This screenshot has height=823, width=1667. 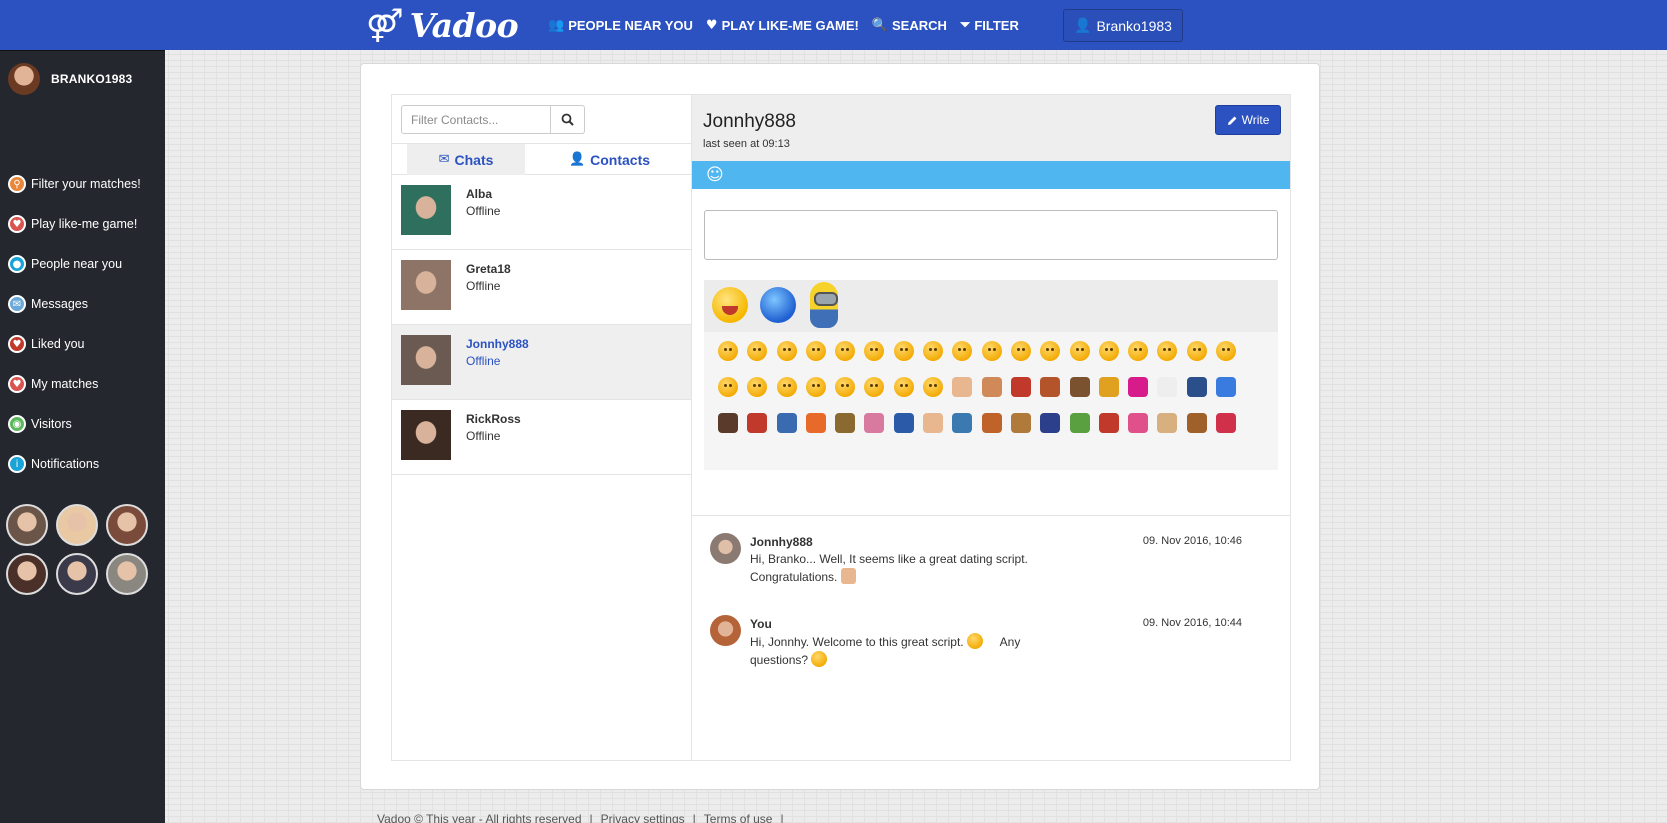 What do you see at coordinates (568, 119) in the screenshot?
I see `filter-search-button` at bounding box center [568, 119].